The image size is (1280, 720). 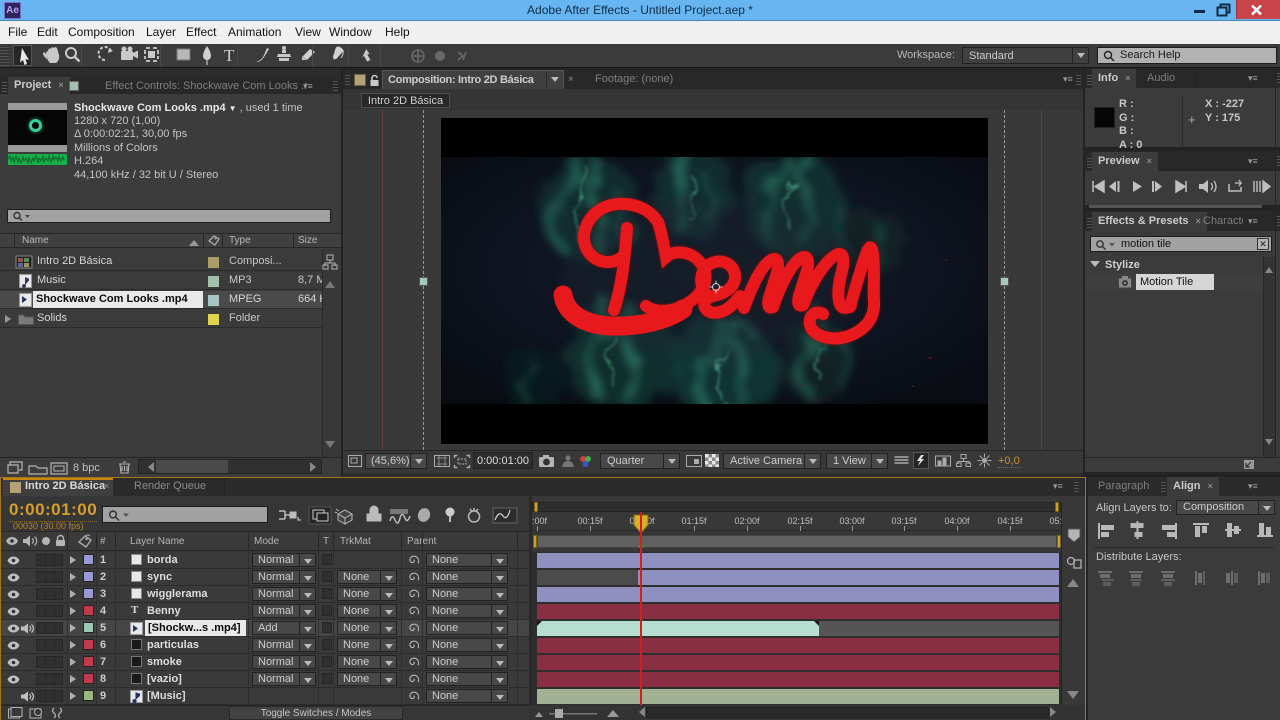 What do you see at coordinates (229, 55) in the screenshot?
I see `svg-text: T` at bounding box center [229, 55].